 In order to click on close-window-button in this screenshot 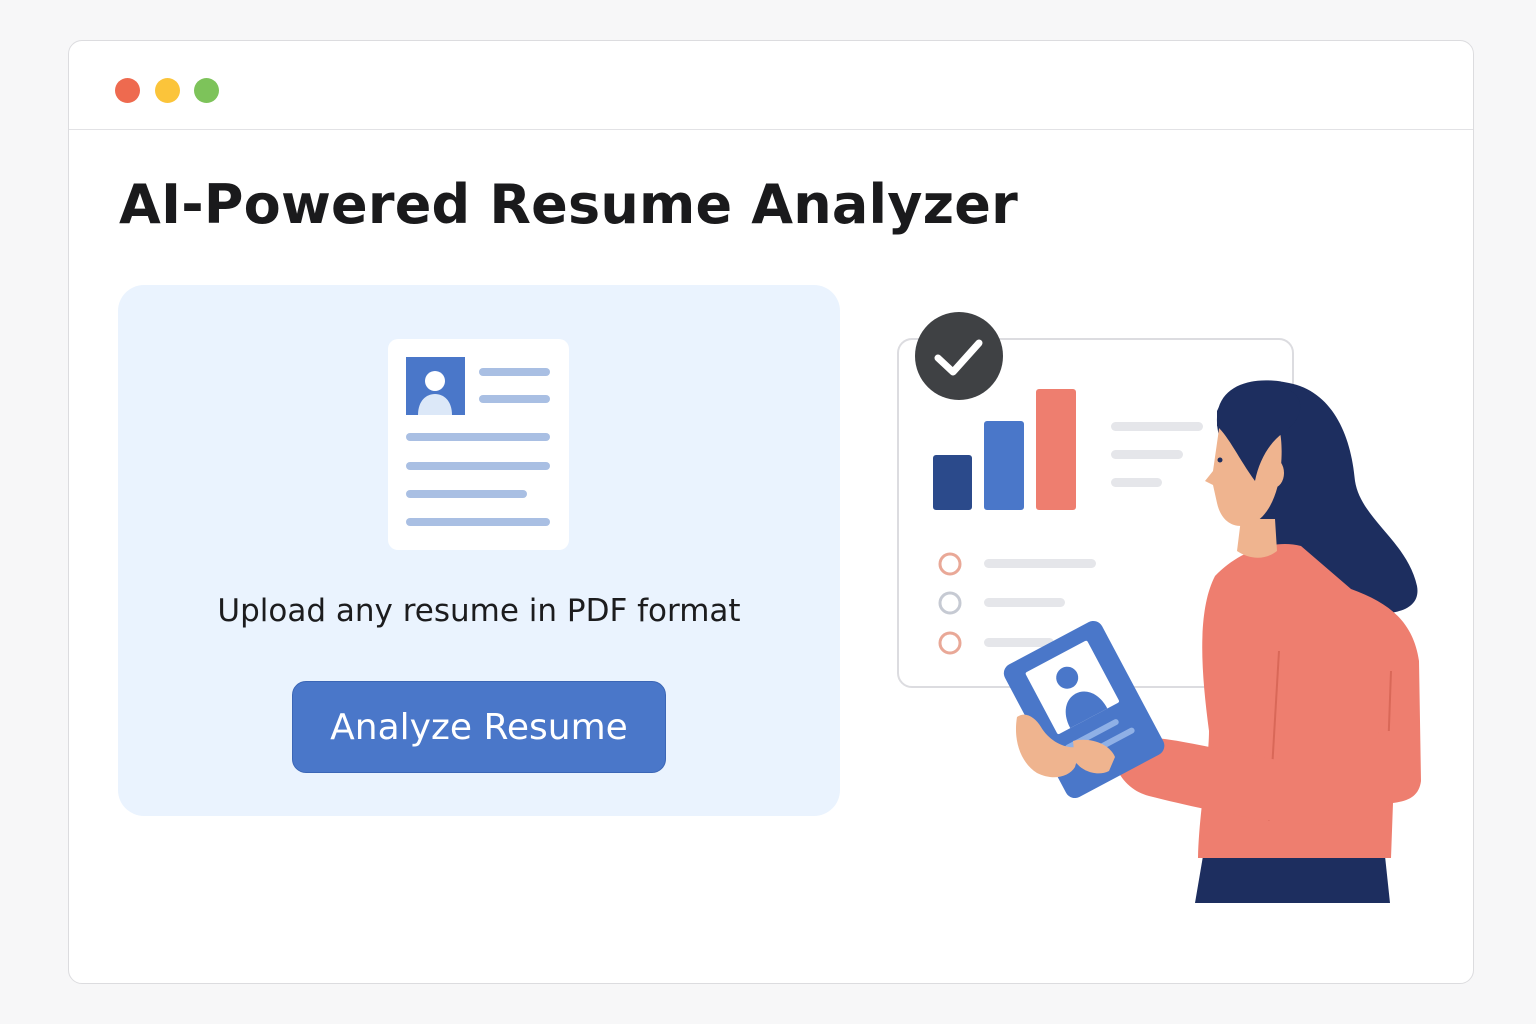, I will do `click(127, 90)`.